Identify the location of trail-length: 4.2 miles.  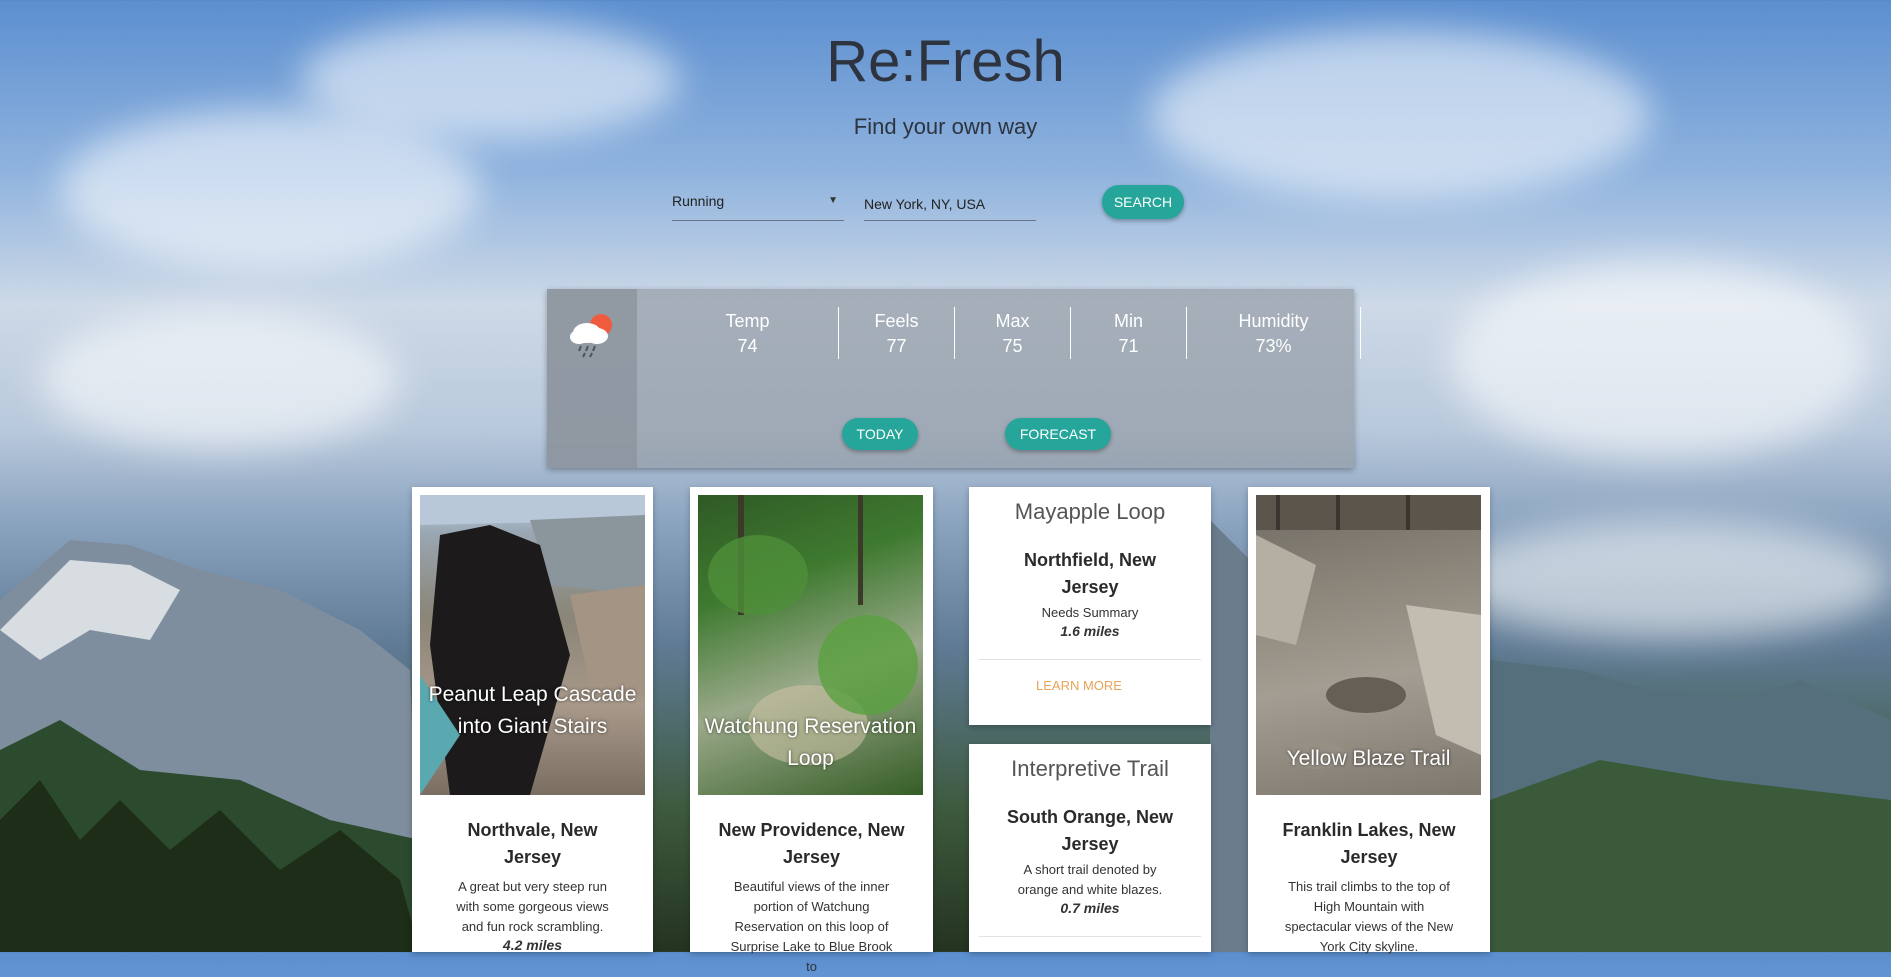
(532, 945).